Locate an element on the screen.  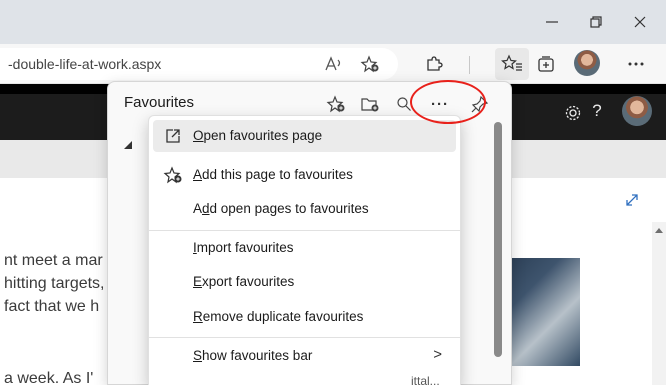
add-to-favourites-button is located at coordinates (370, 64).